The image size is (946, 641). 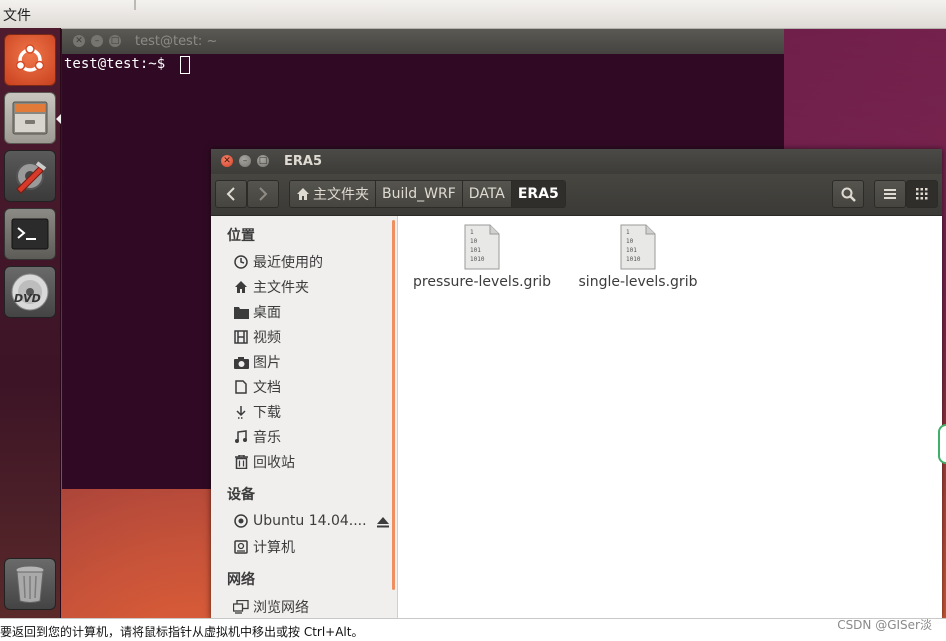 What do you see at coordinates (241, 495) in the screenshot?
I see `devices-heading: 设备` at bounding box center [241, 495].